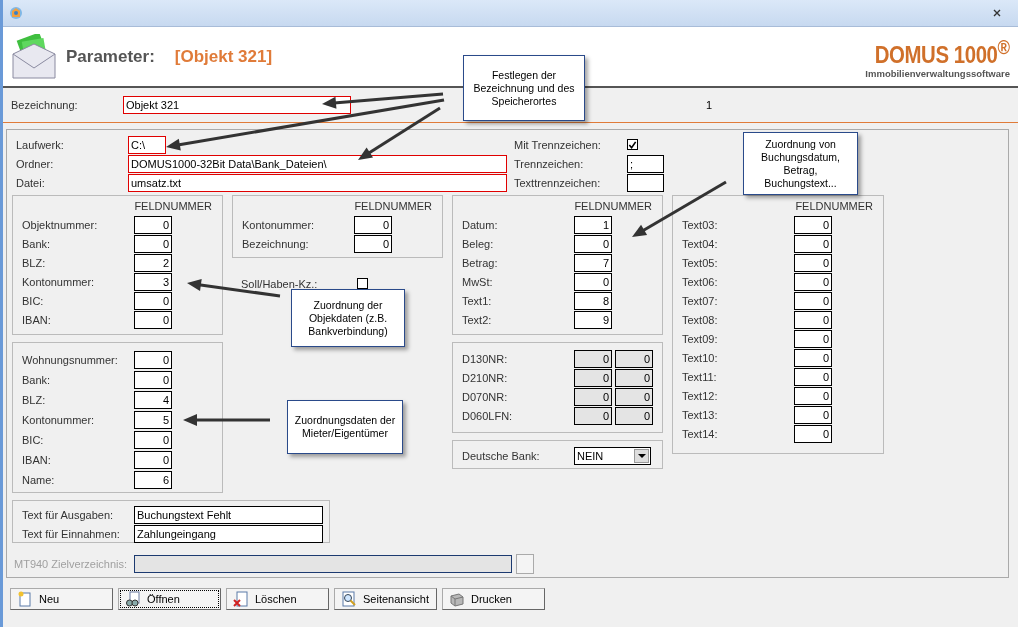 The height and width of the screenshot is (627, 1018). What do you see at coordinates (71, 564) in the screenshot?
I see `field-label: MT940 Zielverzeichnis:` at bounding box center [71, 564].